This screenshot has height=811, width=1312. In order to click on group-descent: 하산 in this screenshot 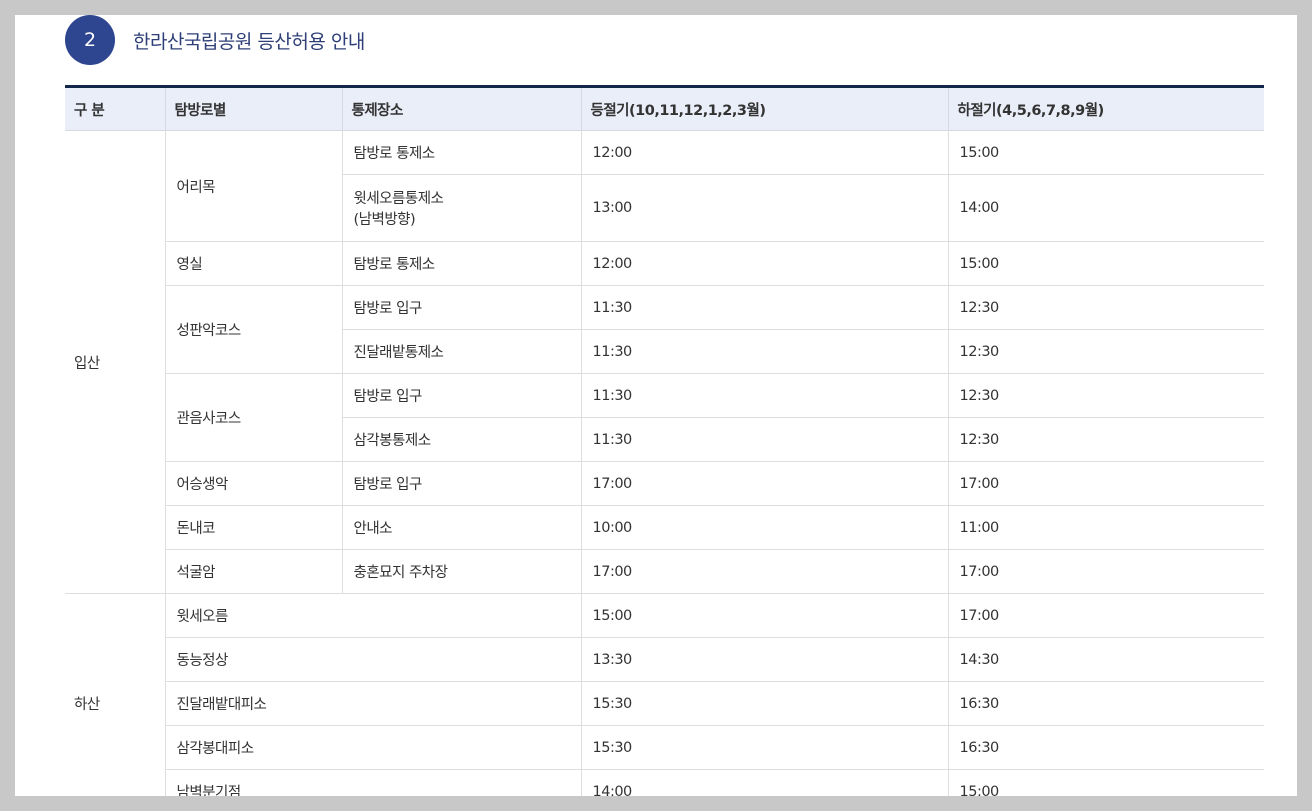, I will do `click(115, 694)`.